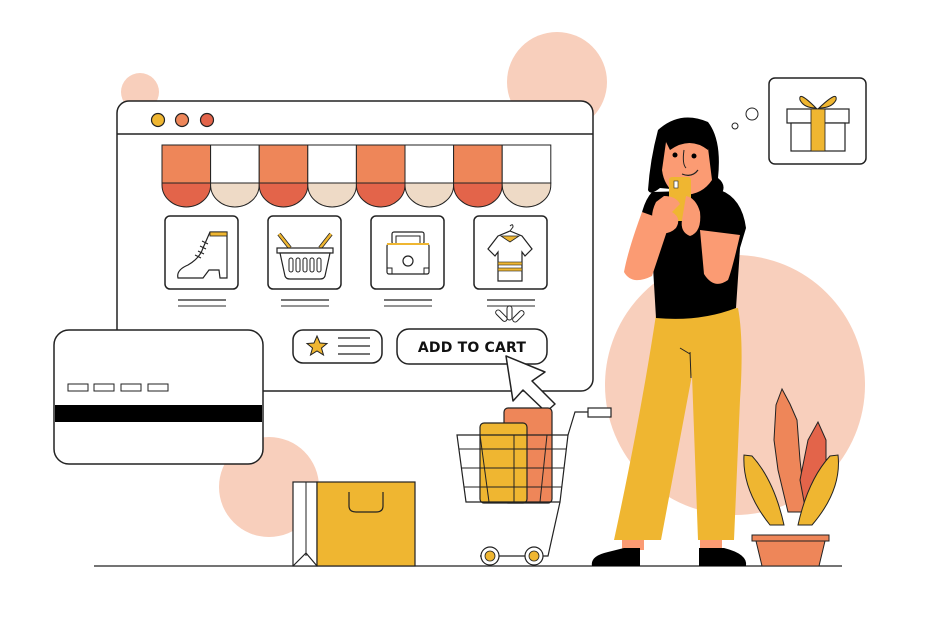 The width and height of the screenshot is (936, 624). Describe the element at coordinates (599, 412) in the screenshot. I see `cart-handle` at that location.